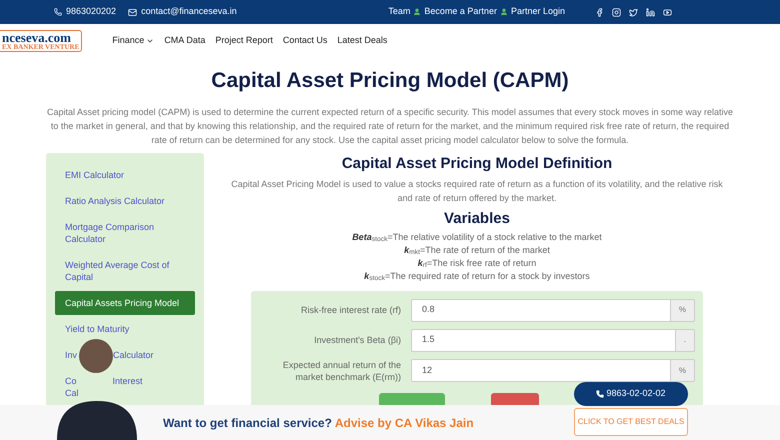 The height and width of the screenshot is (440, 780). What do you see at coordinates (318, 423) in the screenshot?
I see `banner-text: Want to get financial service? Advise by CA Vikas Jain` at bounding box center [318, 423].